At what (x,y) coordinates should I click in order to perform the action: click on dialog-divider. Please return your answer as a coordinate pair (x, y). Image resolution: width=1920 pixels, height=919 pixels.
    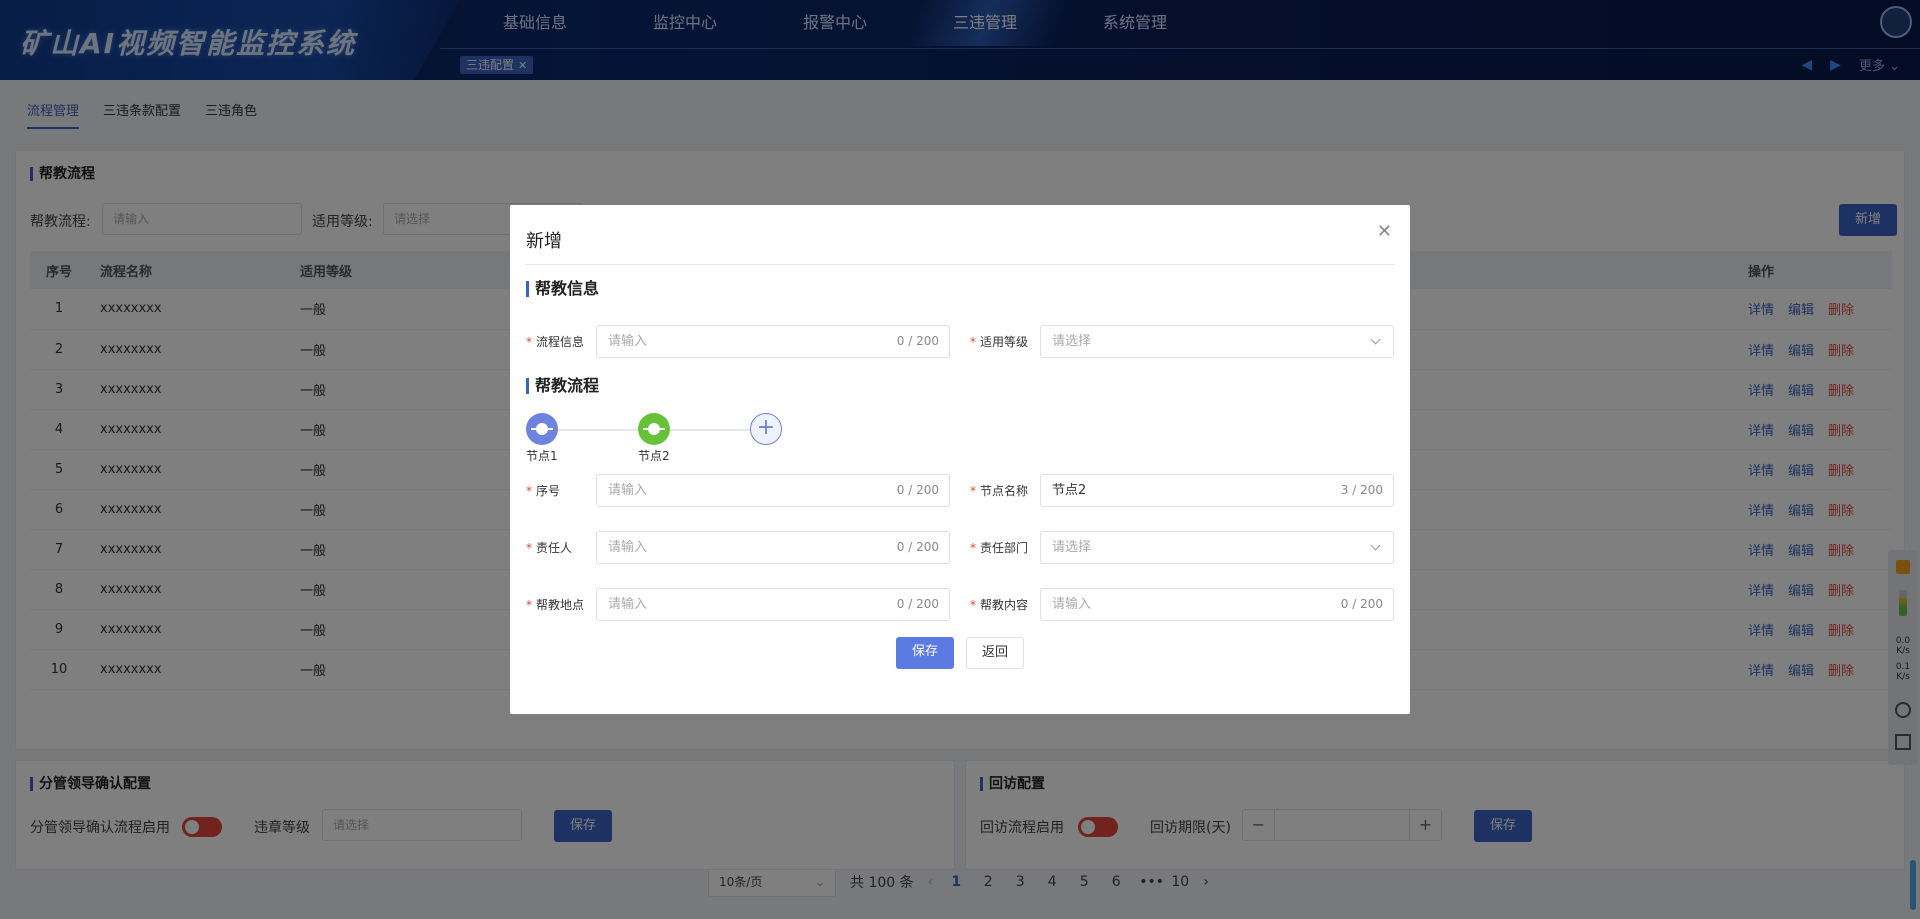
    Looking at the image, I should click on (960, 264).